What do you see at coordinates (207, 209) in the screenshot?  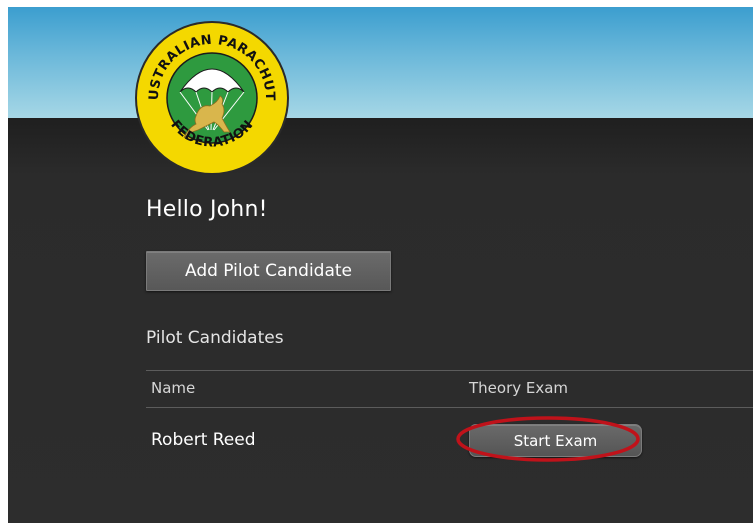 I see `greeting-heading: Hello John!` at bounding box center [207, 209].